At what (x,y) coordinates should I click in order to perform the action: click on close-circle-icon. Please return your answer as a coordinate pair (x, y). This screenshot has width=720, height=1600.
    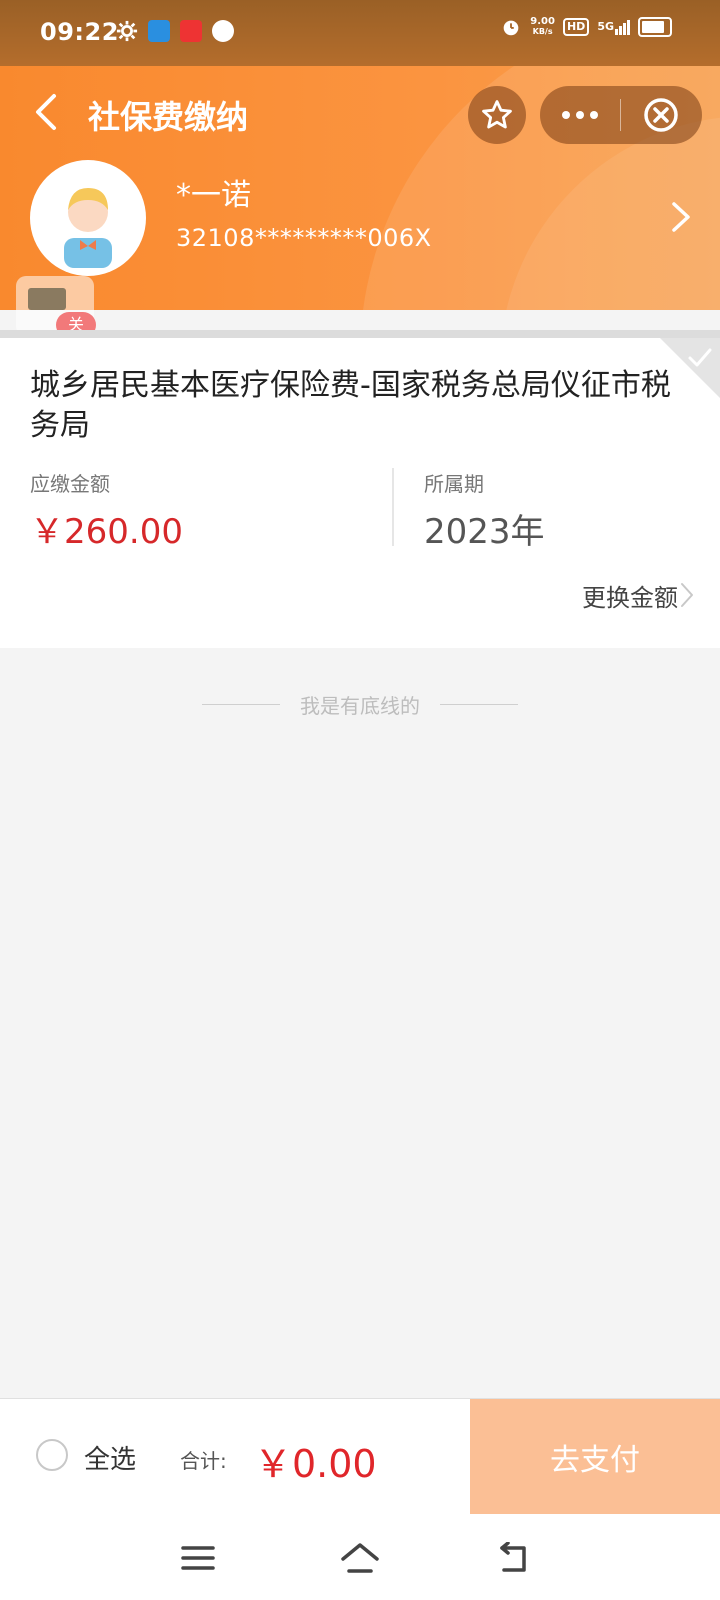
    Looking at the image, I should click on (661, 115).